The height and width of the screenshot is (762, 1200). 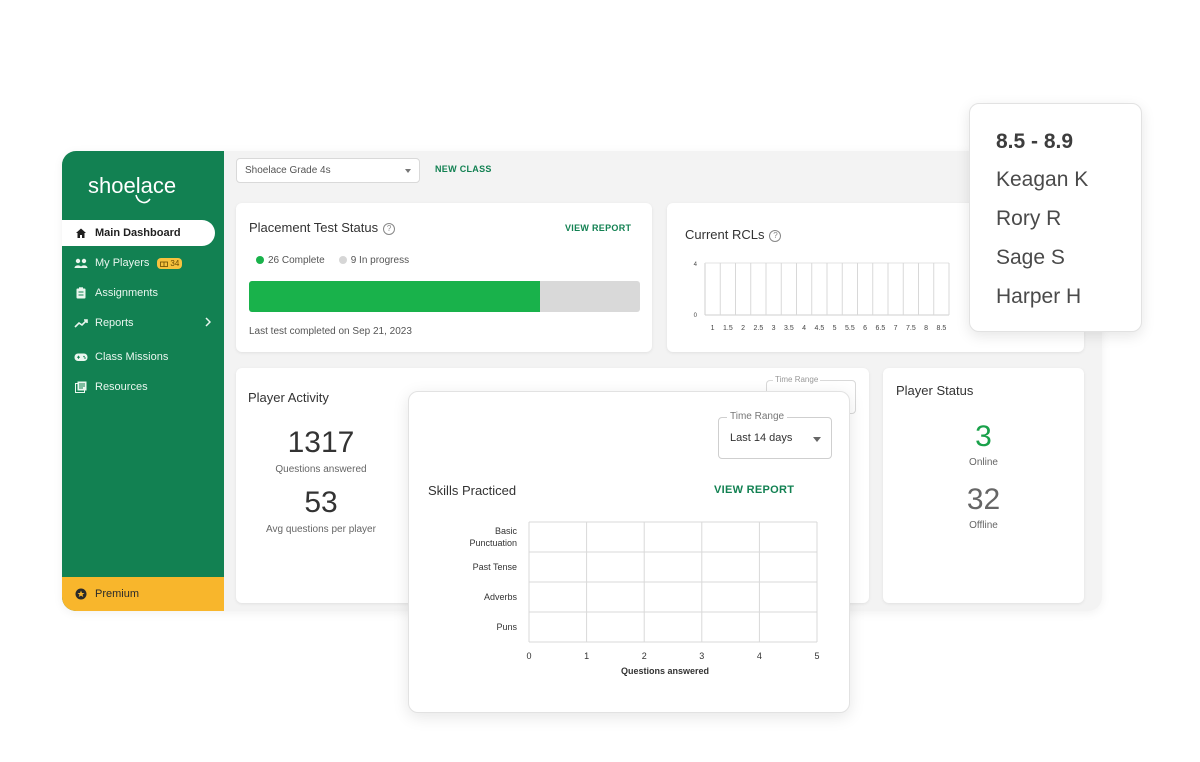 What do you see at coordinates (114, 323) in the screenshot?
I see `sidebar-item-label: Reports` at bounding box center [114, 323].